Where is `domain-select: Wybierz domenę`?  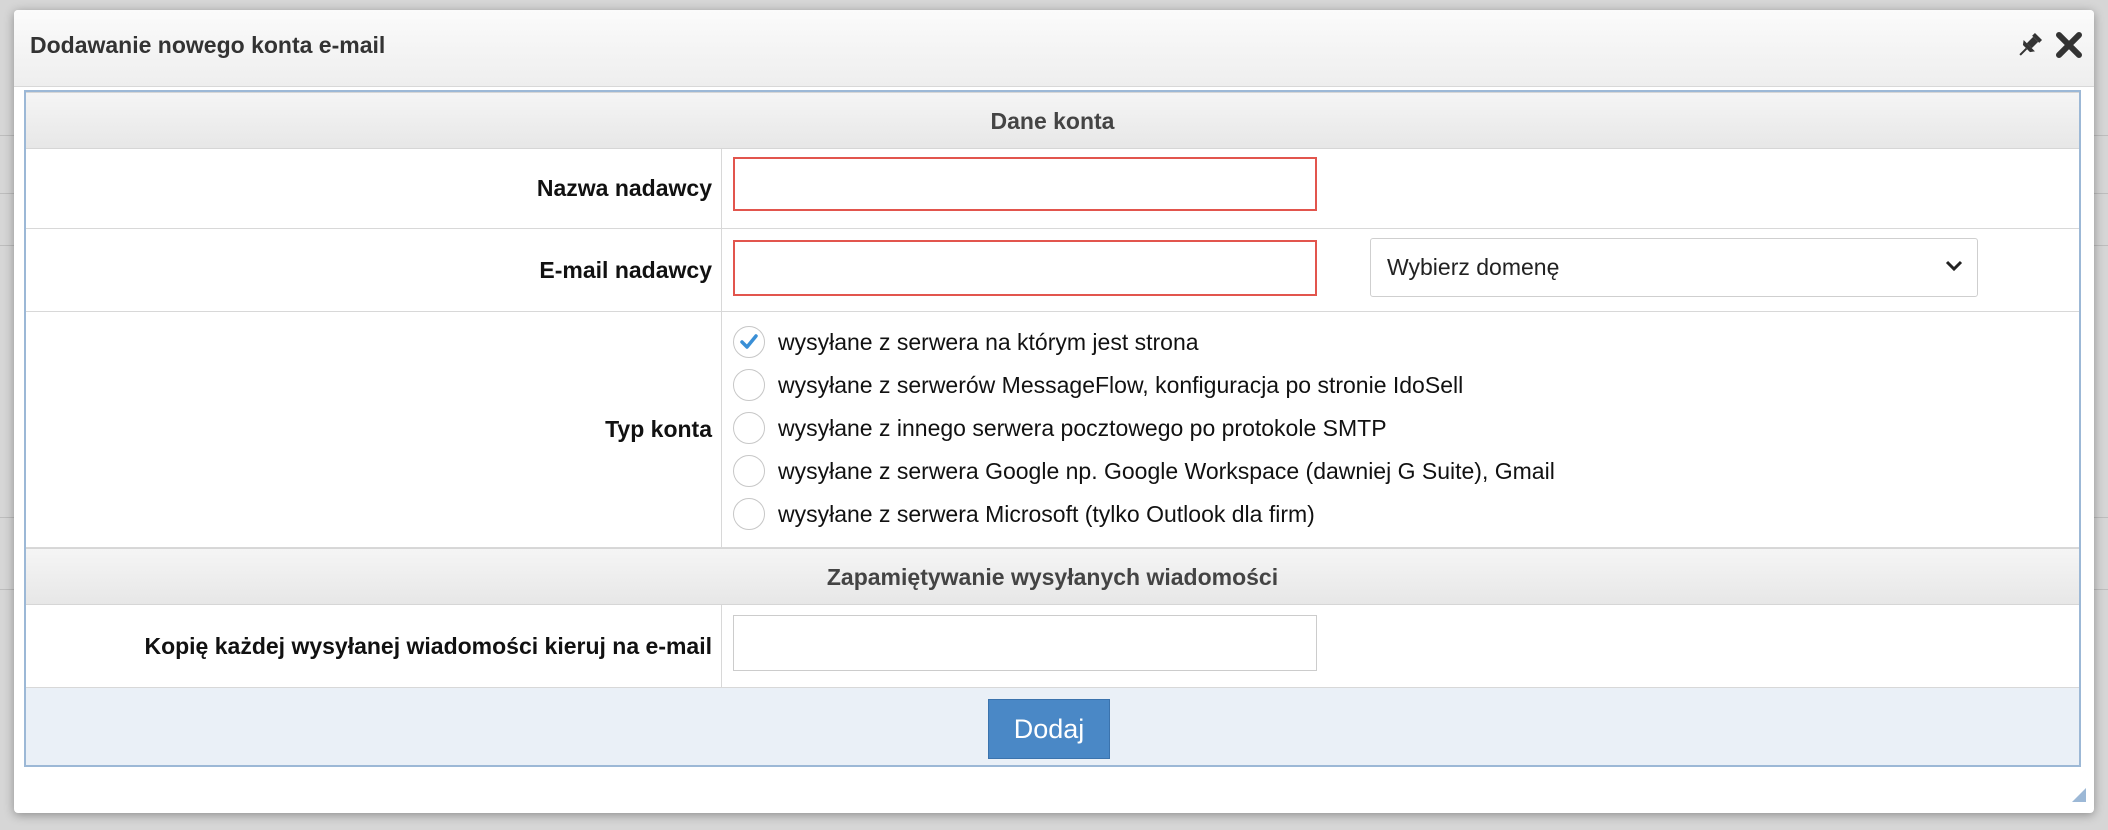
domain-select: Wybierz domenę is located at coordinates (1674, 267).